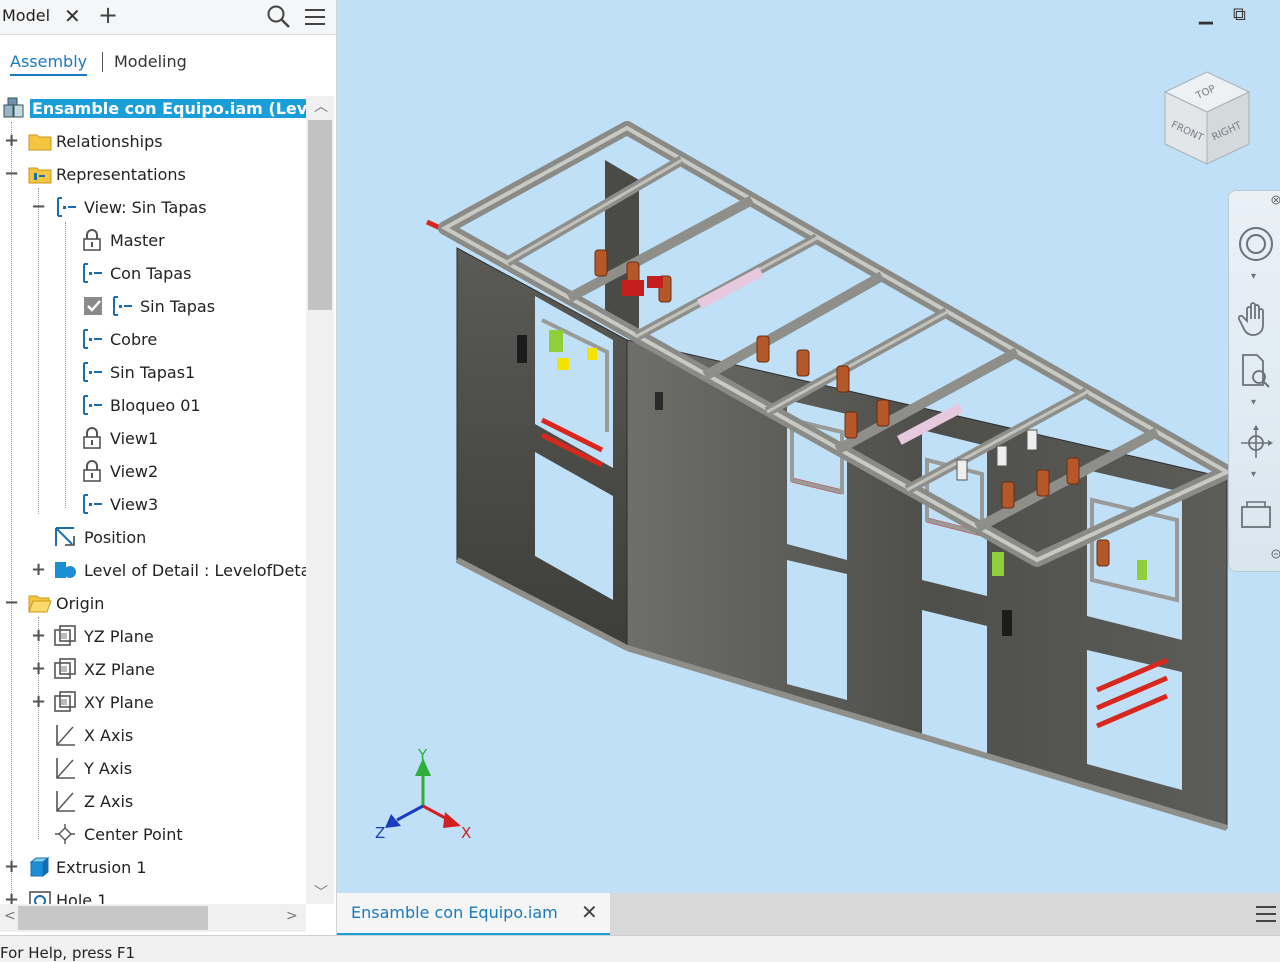 Image resolution: width=1280 pixels, height=962 pixels. I want to click on plane-icon, so click(65, 635).